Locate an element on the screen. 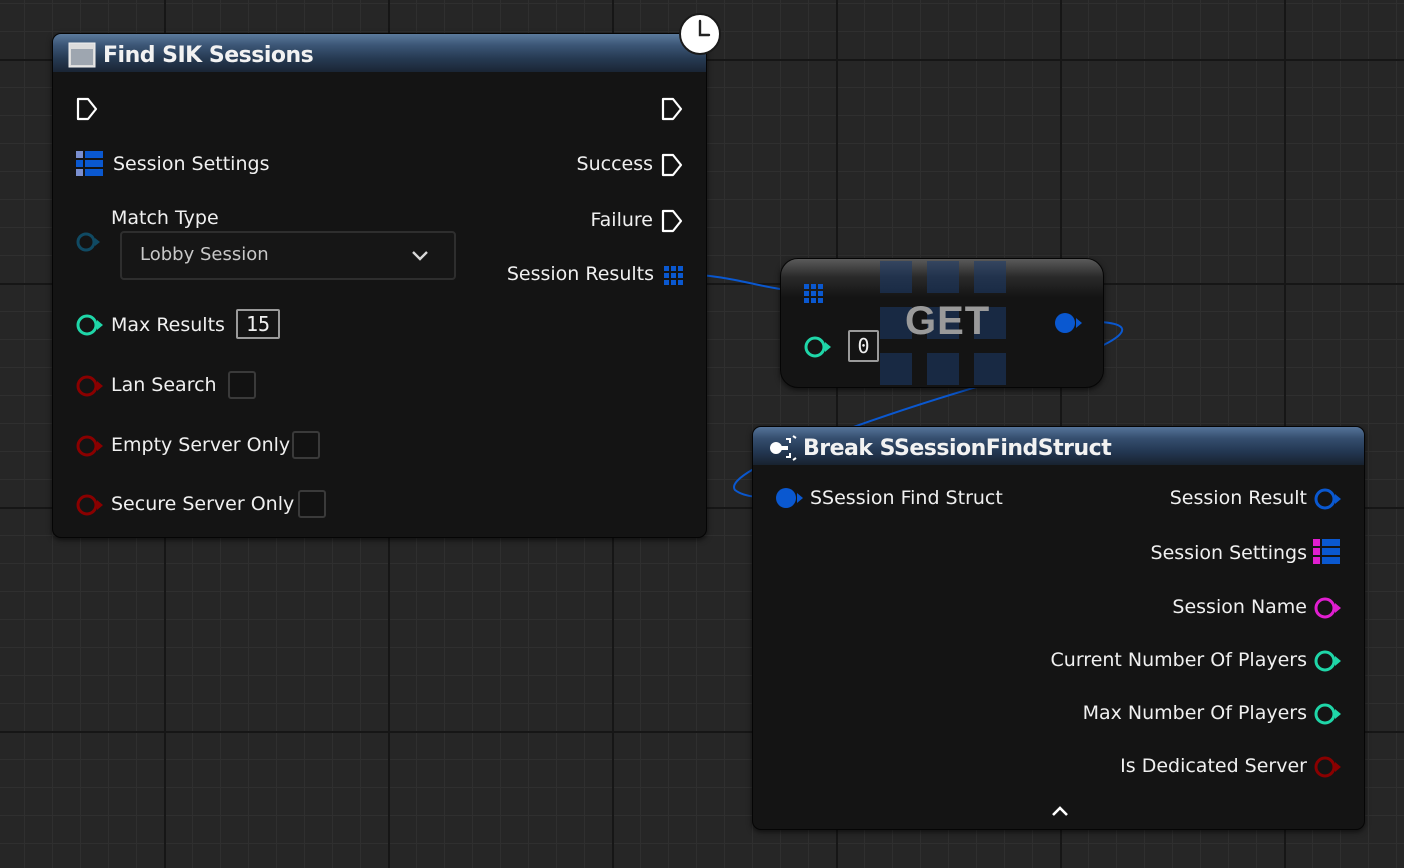  index-input: 0 is located at coordinates (863, 346).